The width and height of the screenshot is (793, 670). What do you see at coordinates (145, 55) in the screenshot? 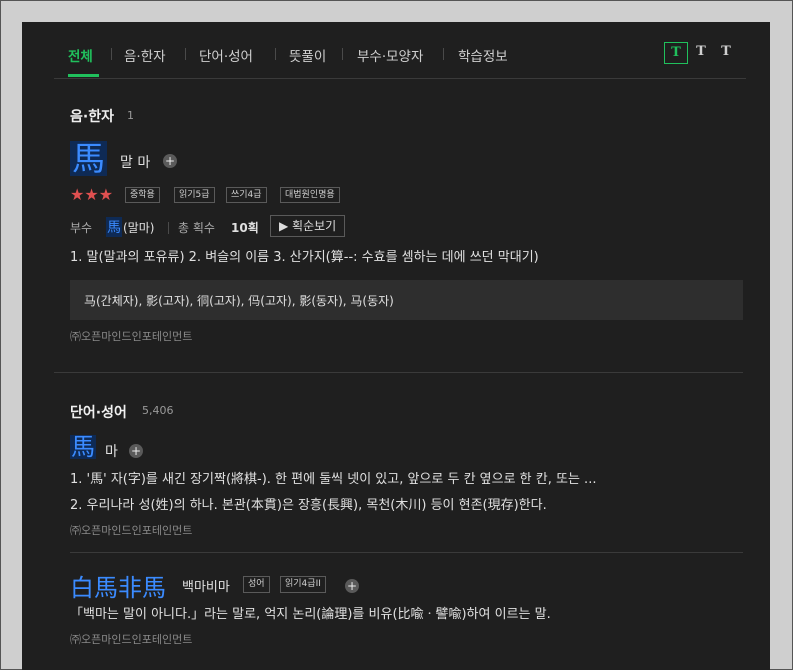
I see `tab-sound-hanja: 음·한자` at bounding box center [145, 55].